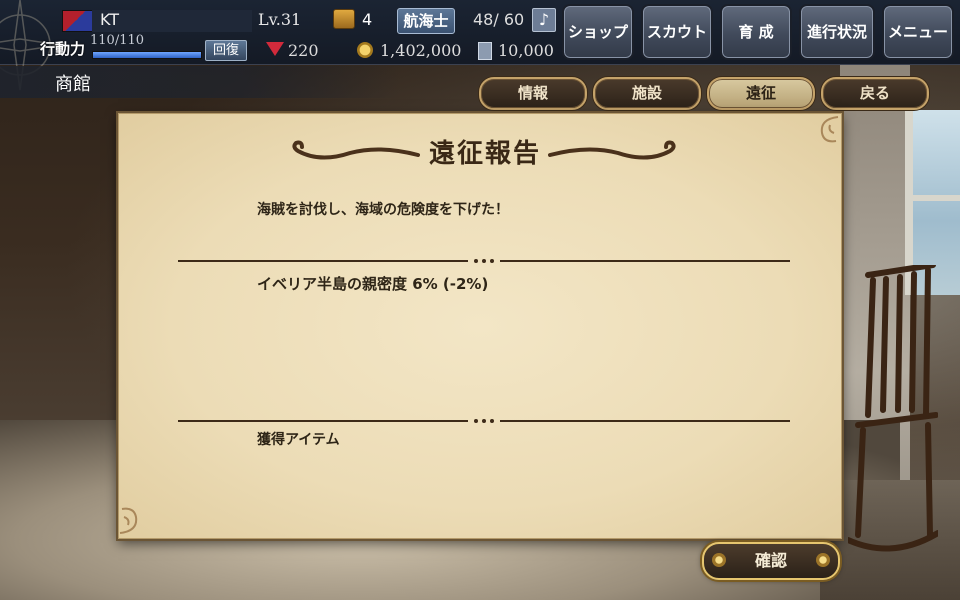 Image resolution: width=960 pixels, height=600 pixels. I want to click on affinity-result: イベリア半島の親密度 6% (-2%), so click(373, 284).